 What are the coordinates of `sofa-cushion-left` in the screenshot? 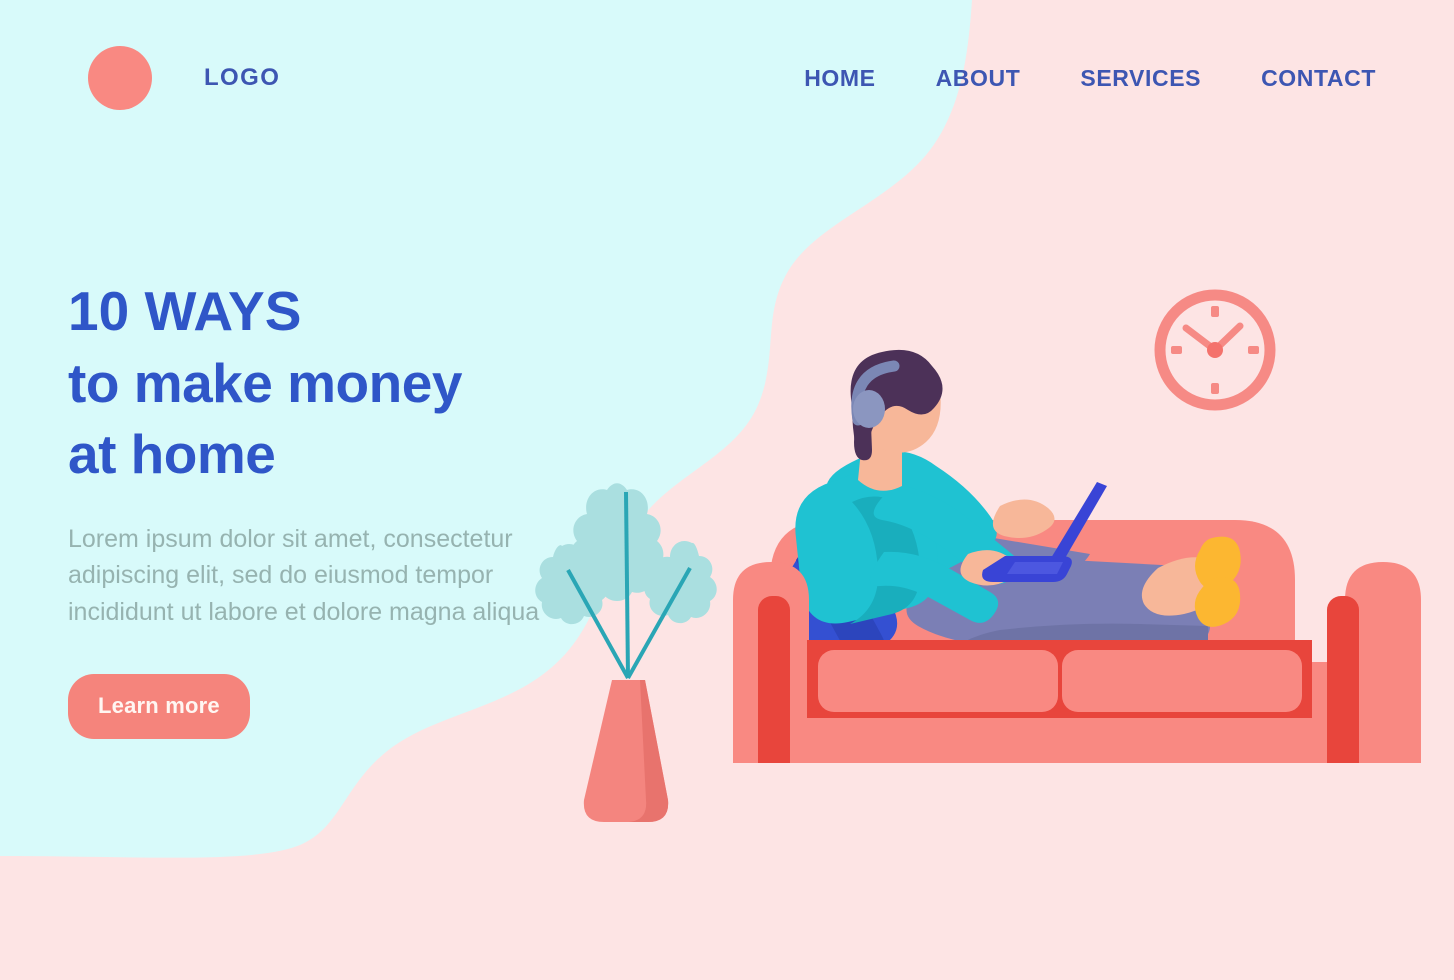 It's located at (938, 681).